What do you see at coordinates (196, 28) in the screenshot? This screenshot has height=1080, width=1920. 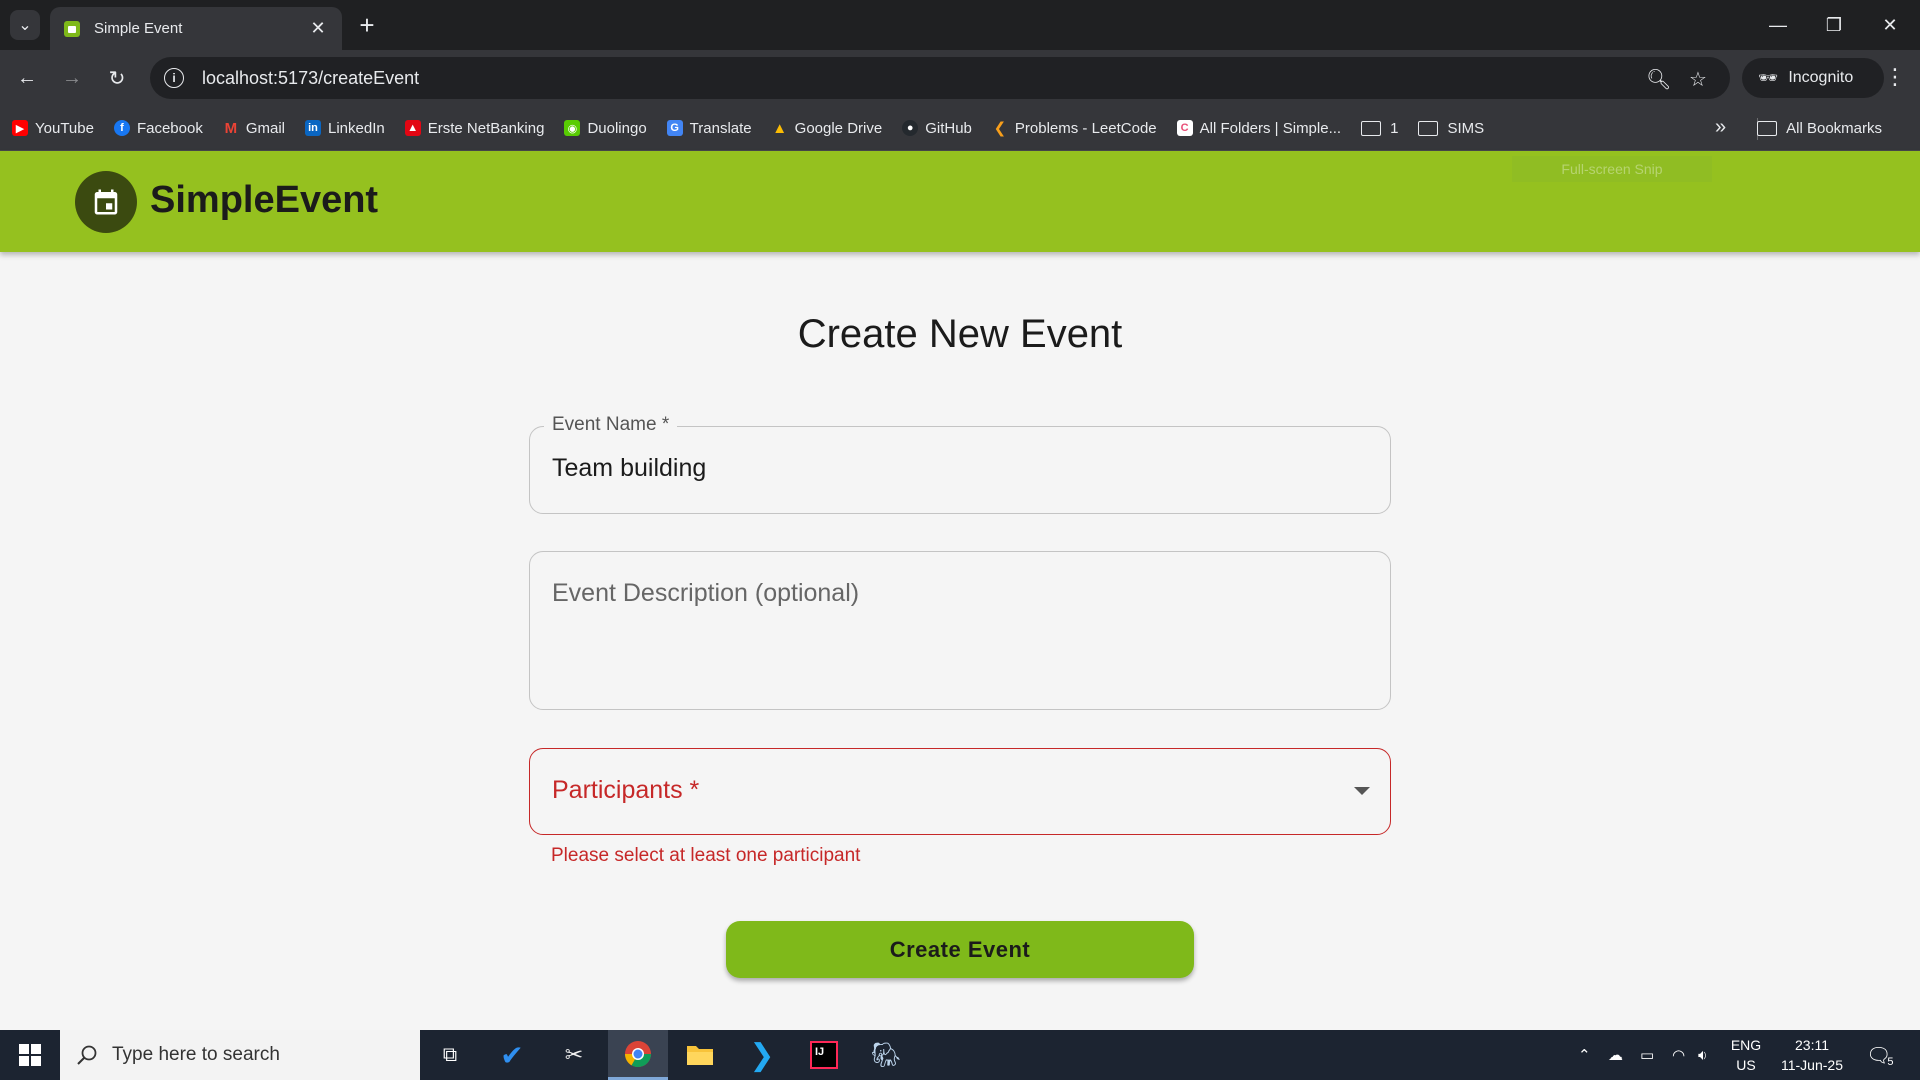 I see `tab-simple-event: Simple Event ✕` at bounding box center [196, 28].